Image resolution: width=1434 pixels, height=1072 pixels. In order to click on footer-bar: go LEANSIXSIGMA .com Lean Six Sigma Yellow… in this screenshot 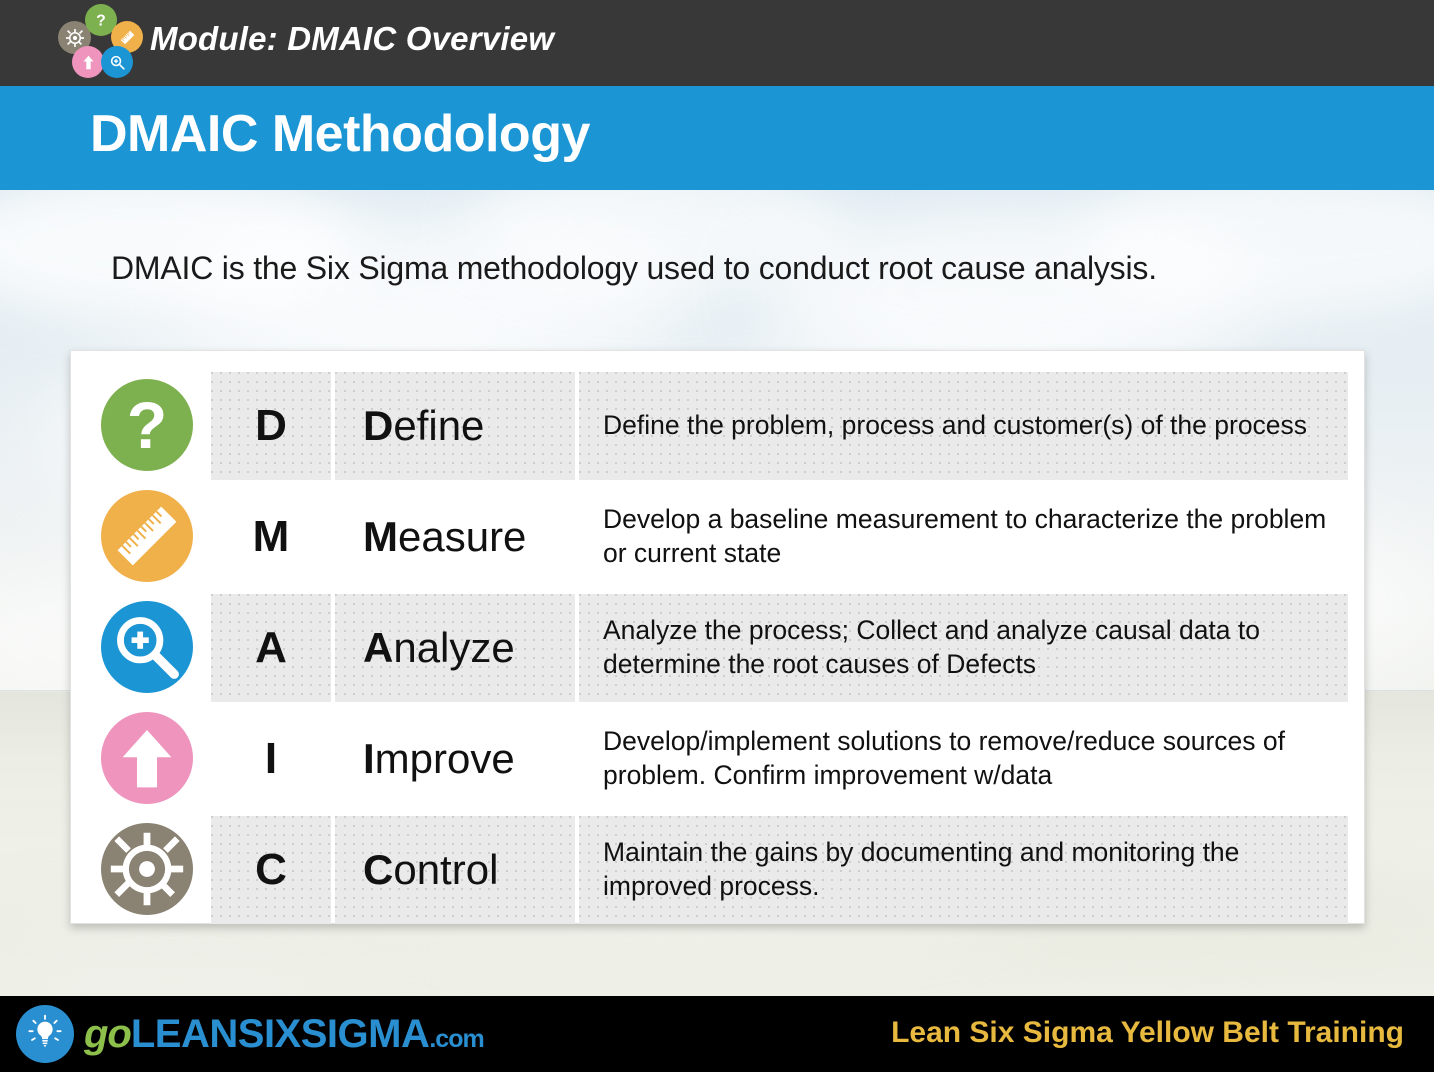, I will do `click(717, 1034)`.